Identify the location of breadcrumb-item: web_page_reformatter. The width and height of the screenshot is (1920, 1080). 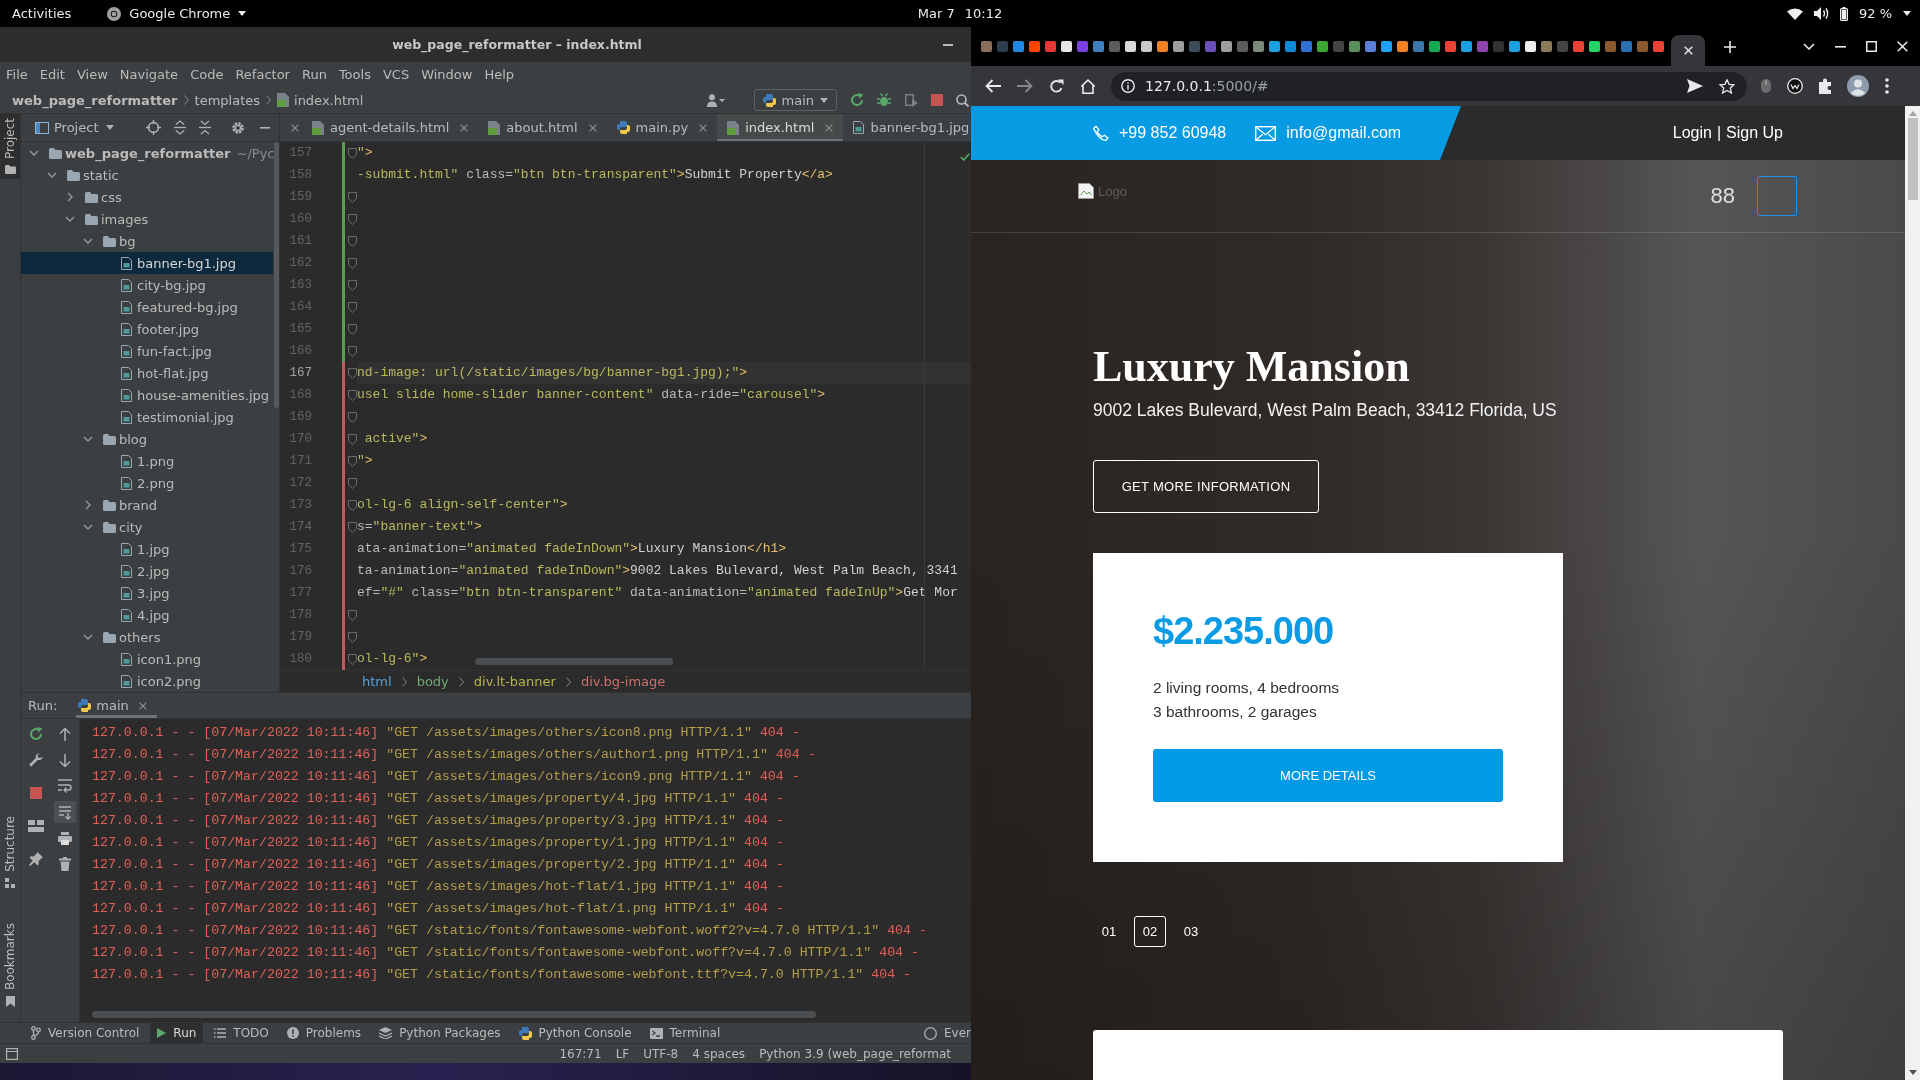
(95, 100).